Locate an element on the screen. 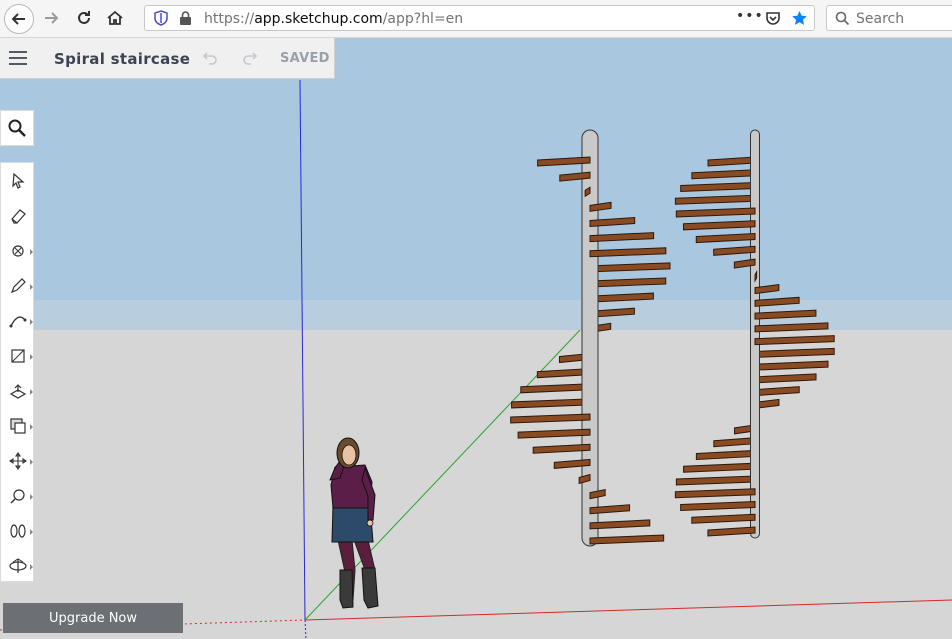 The image size is (952, 639). tape-measure-tool is located at coordinates (17, 495).